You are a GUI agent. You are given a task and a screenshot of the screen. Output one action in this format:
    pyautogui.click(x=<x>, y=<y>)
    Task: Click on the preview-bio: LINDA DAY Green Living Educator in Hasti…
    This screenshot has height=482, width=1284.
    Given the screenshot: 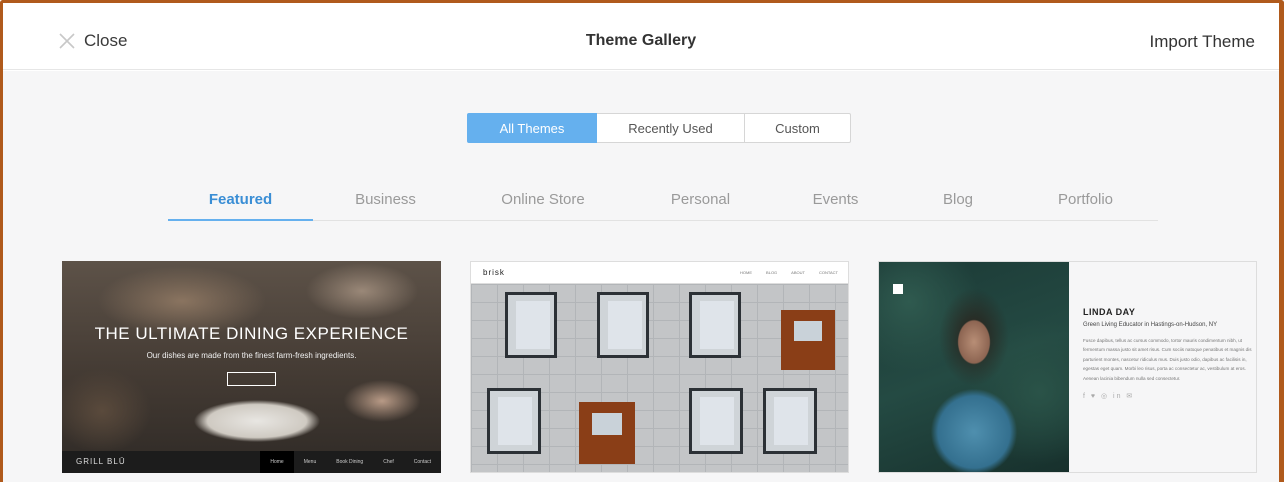 What is the action you would take?
    pyautogui.click(x=1168, y=353)
    